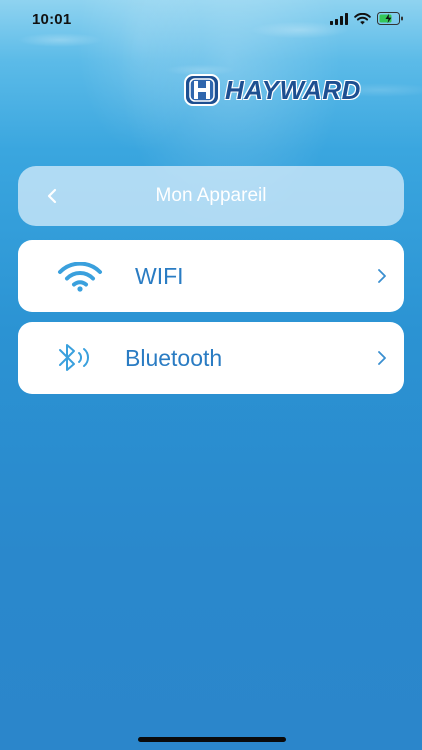  I want to click on page-title: Mon Appareil, so click(211, 195).